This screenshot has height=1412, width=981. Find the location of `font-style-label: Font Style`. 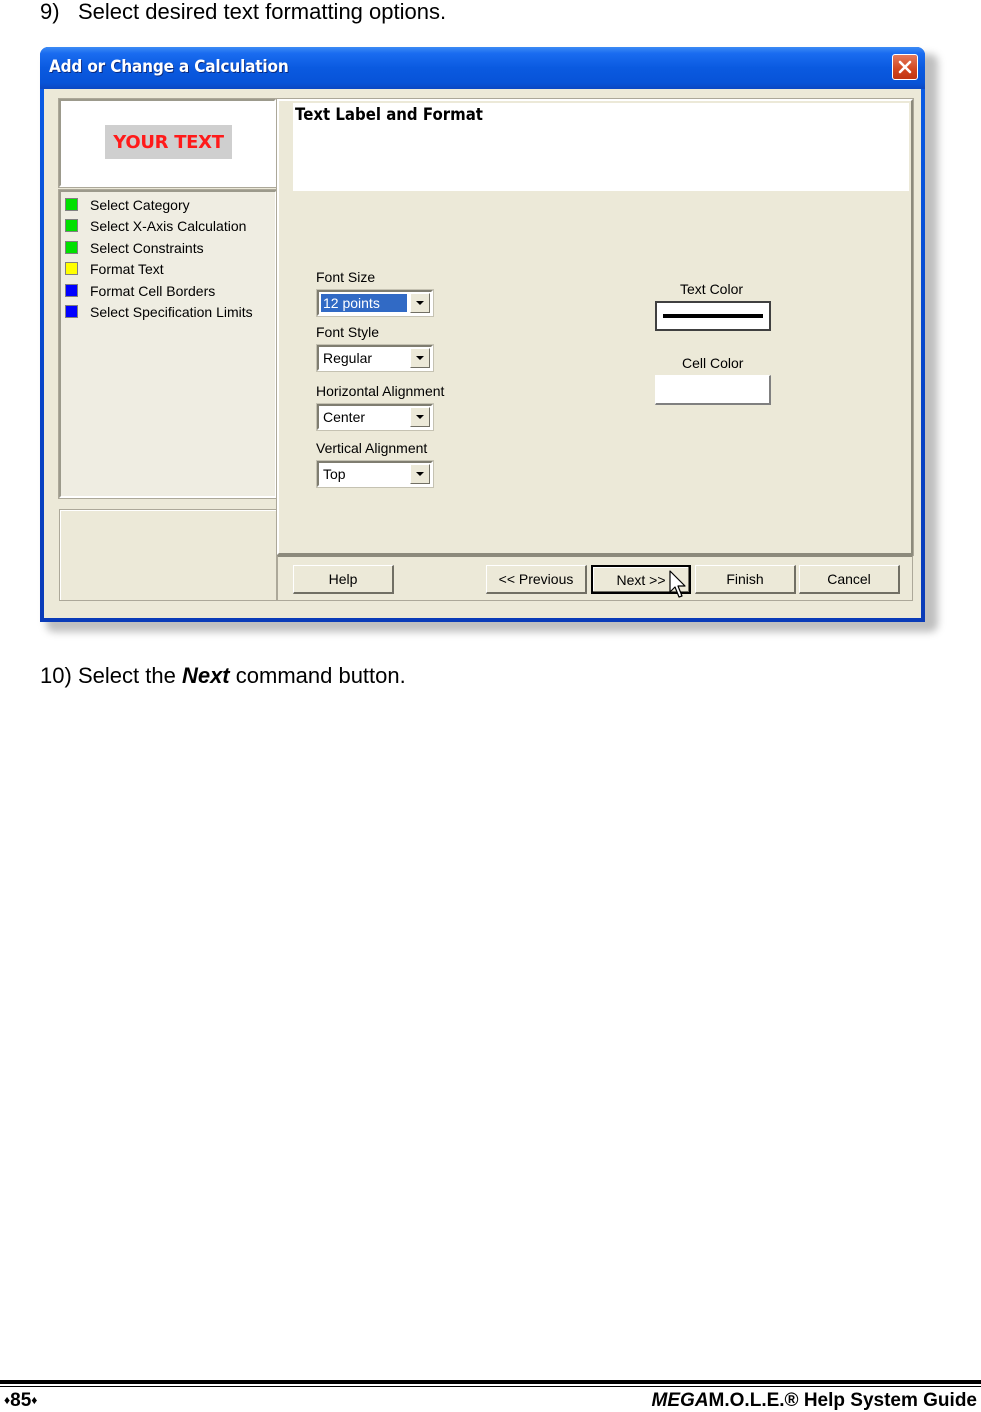

font-style-label: Font Style is located at coordinates (348, 332).